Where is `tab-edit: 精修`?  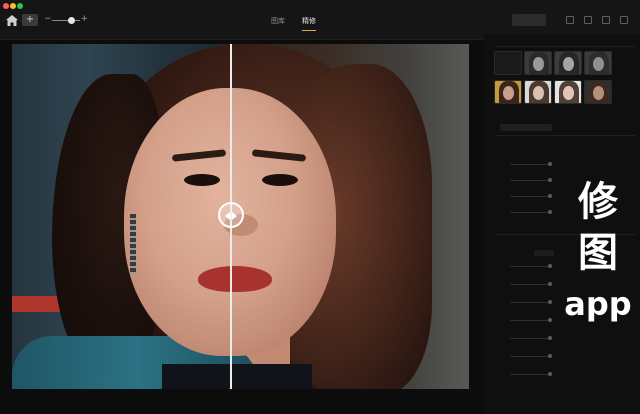 tab-edit: 精修 is located at coordinates (309, 21).